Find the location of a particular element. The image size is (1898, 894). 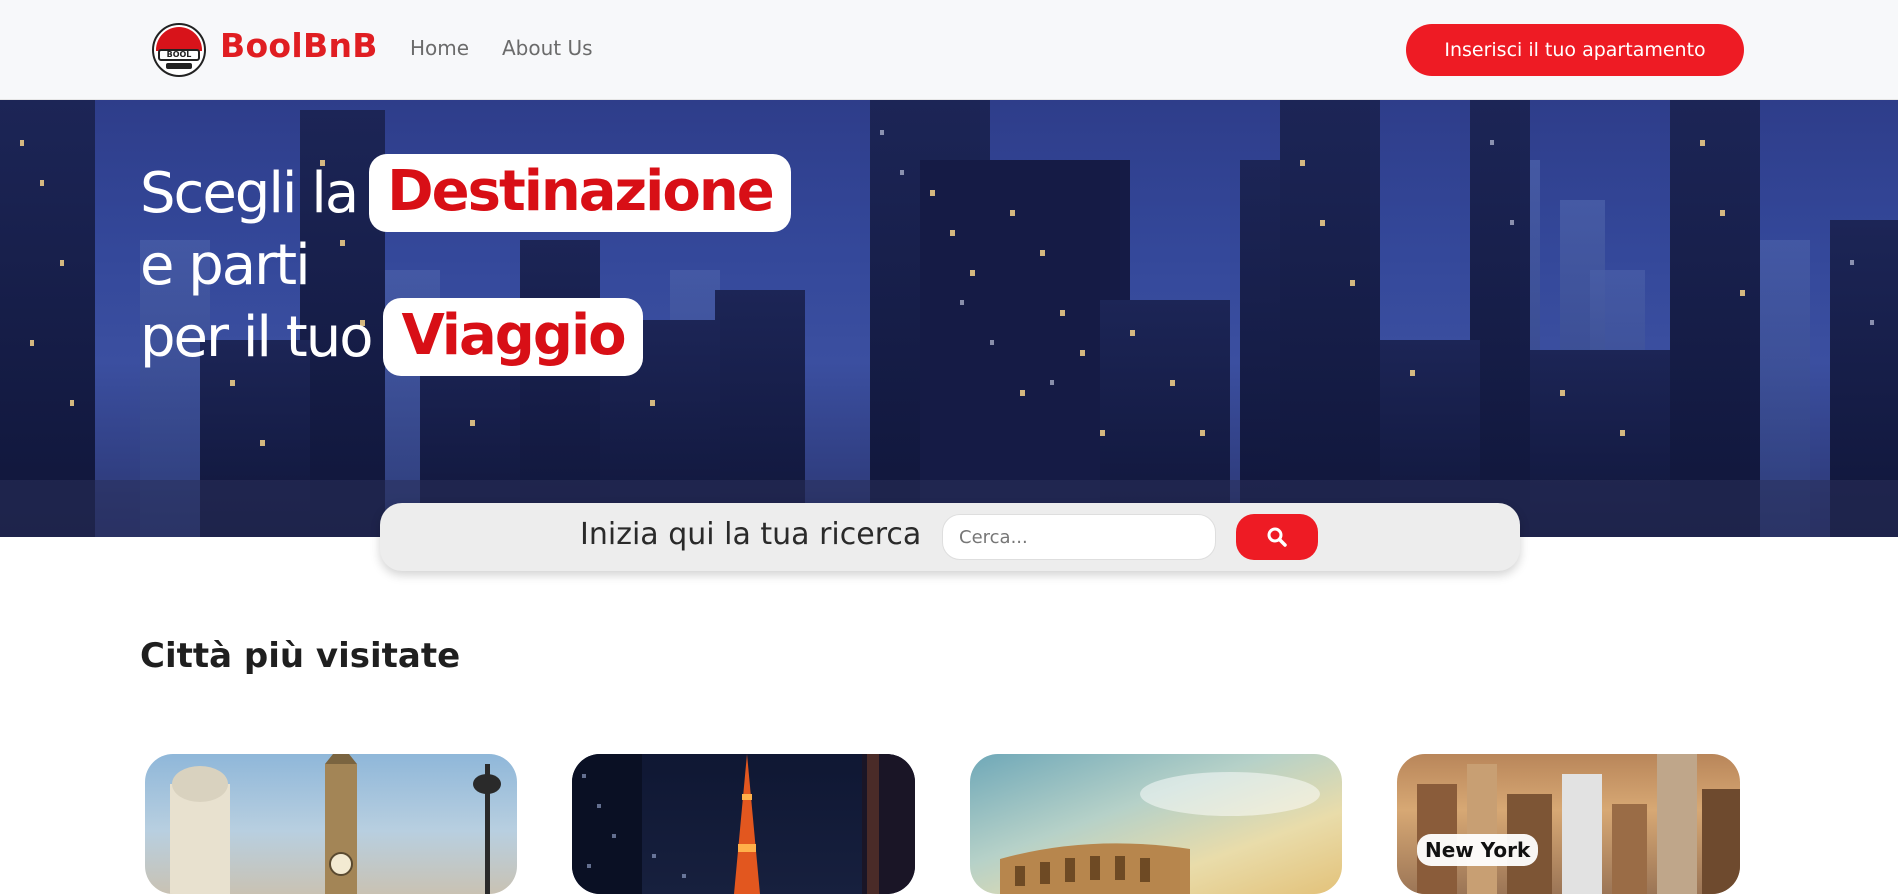

search-bar: Inizia qui la tua ricerca is located at coordinates (950, 537).